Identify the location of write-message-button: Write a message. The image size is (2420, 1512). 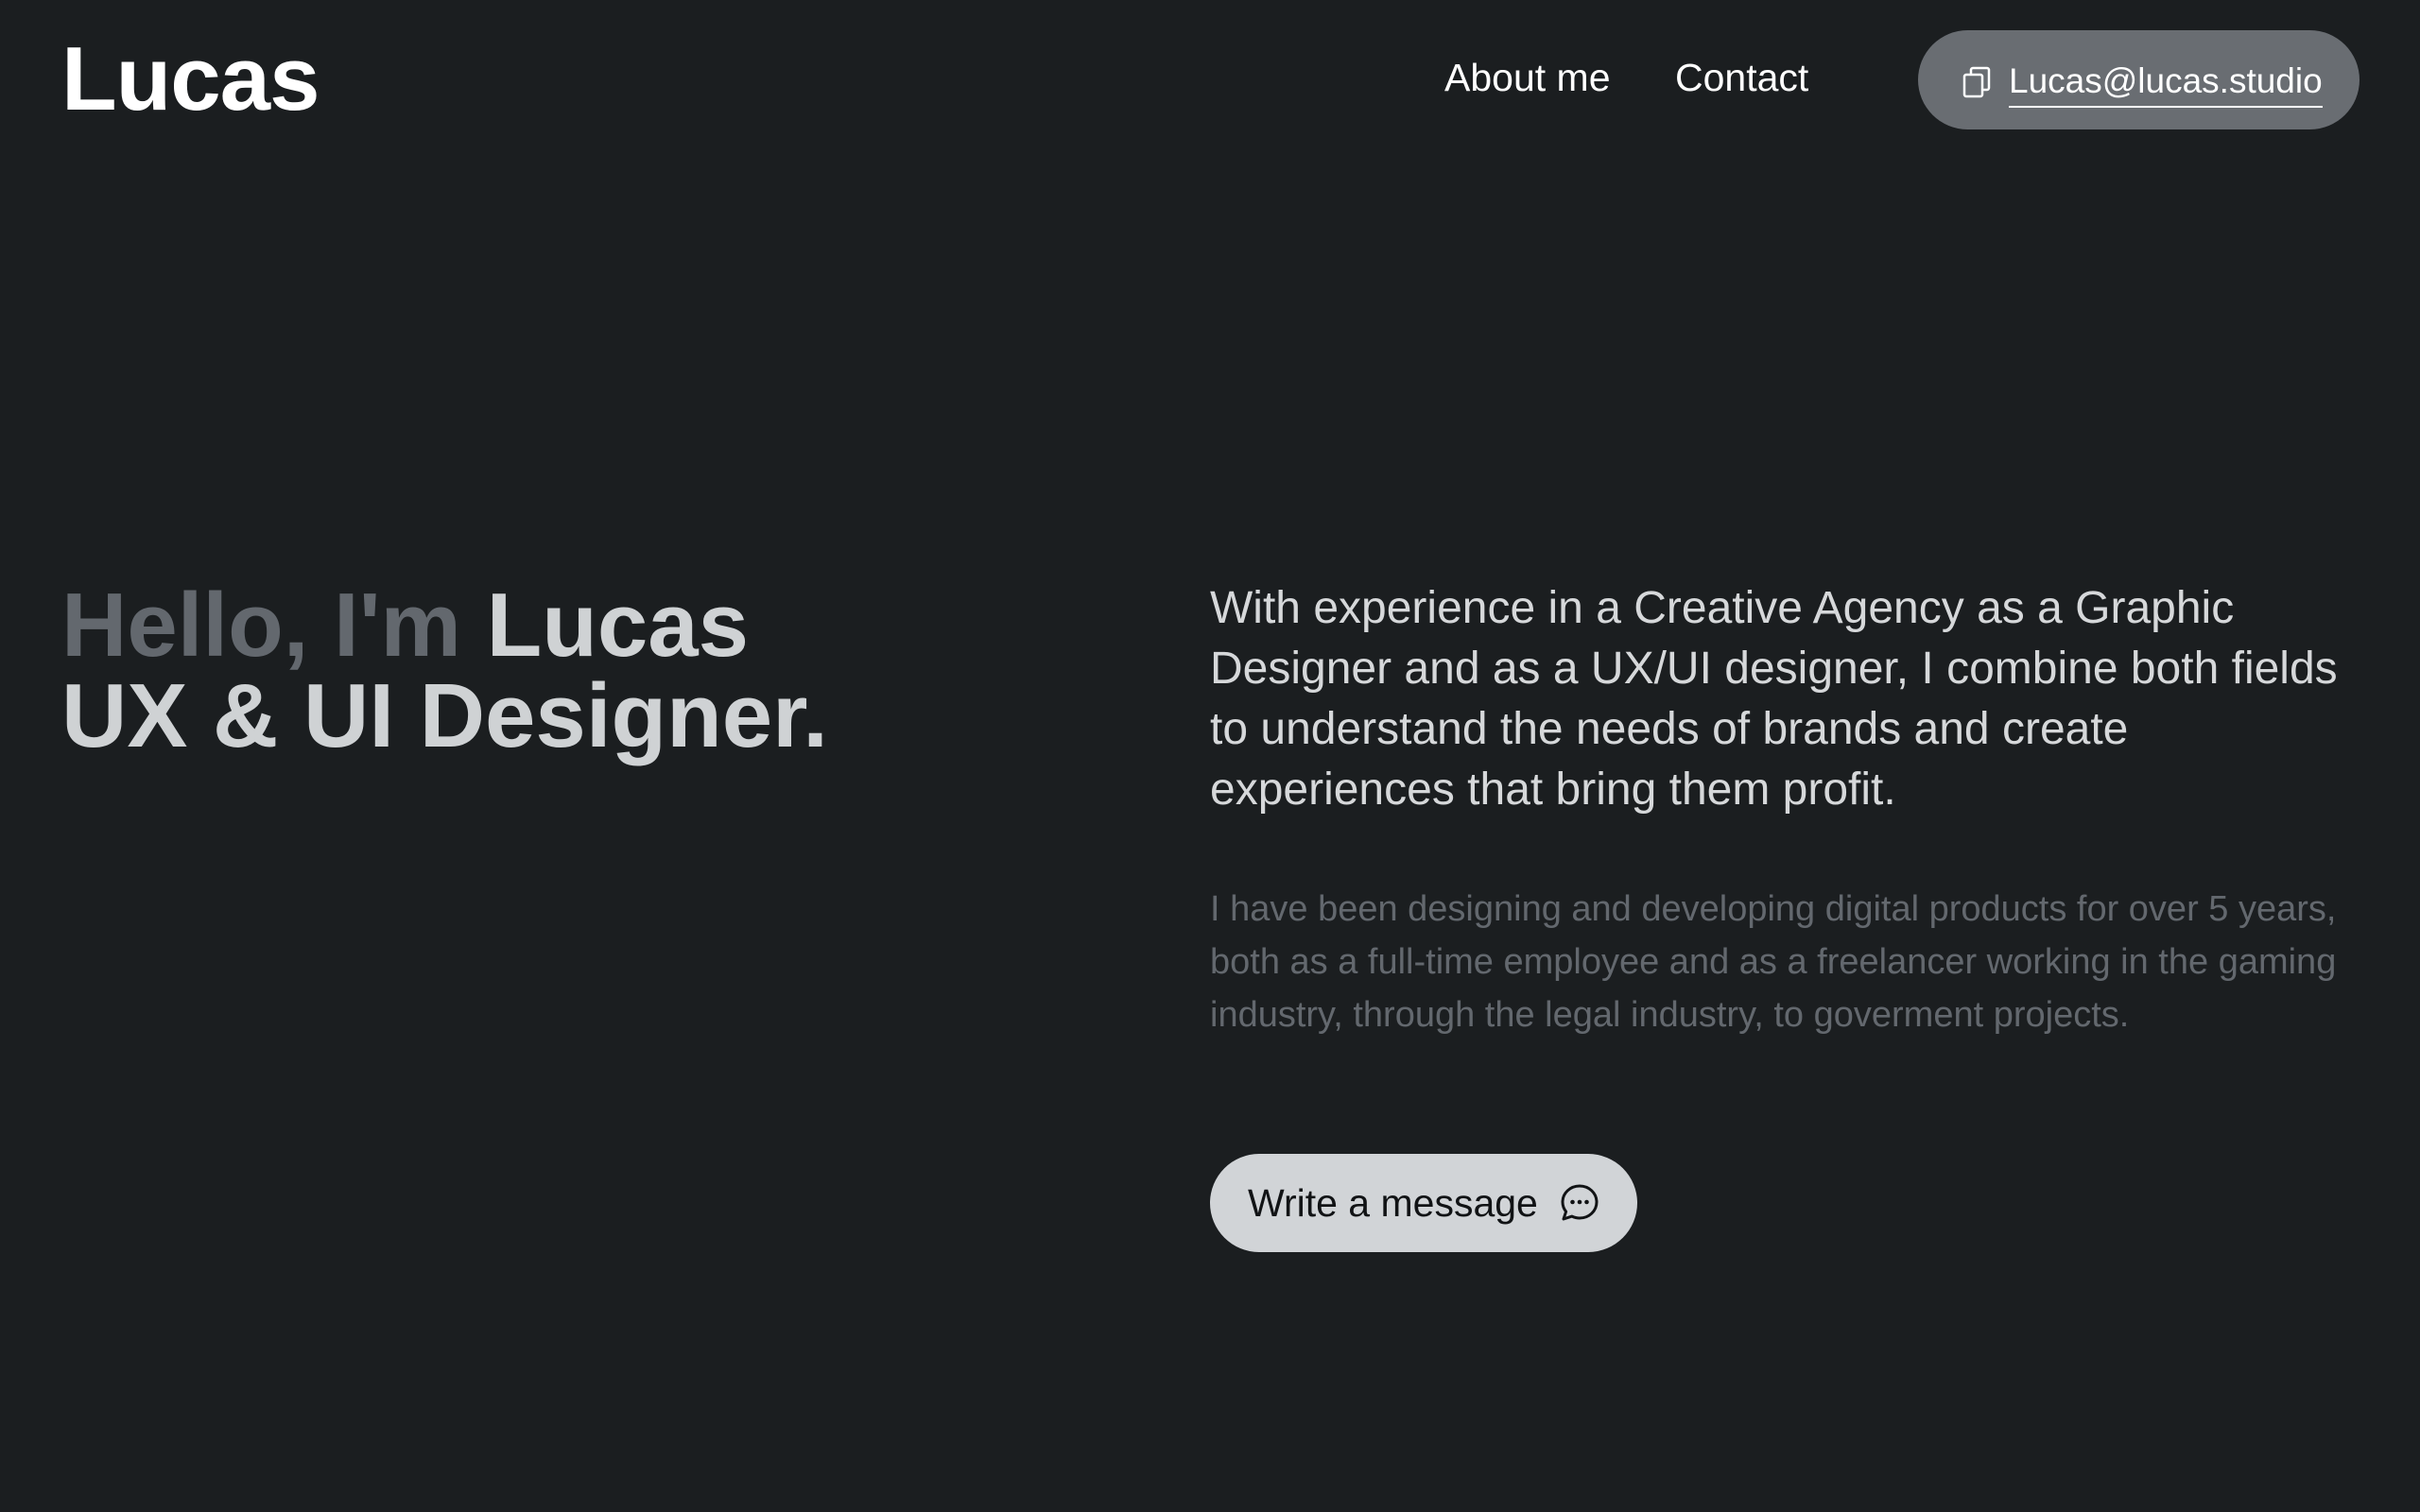
(1423, 1203).